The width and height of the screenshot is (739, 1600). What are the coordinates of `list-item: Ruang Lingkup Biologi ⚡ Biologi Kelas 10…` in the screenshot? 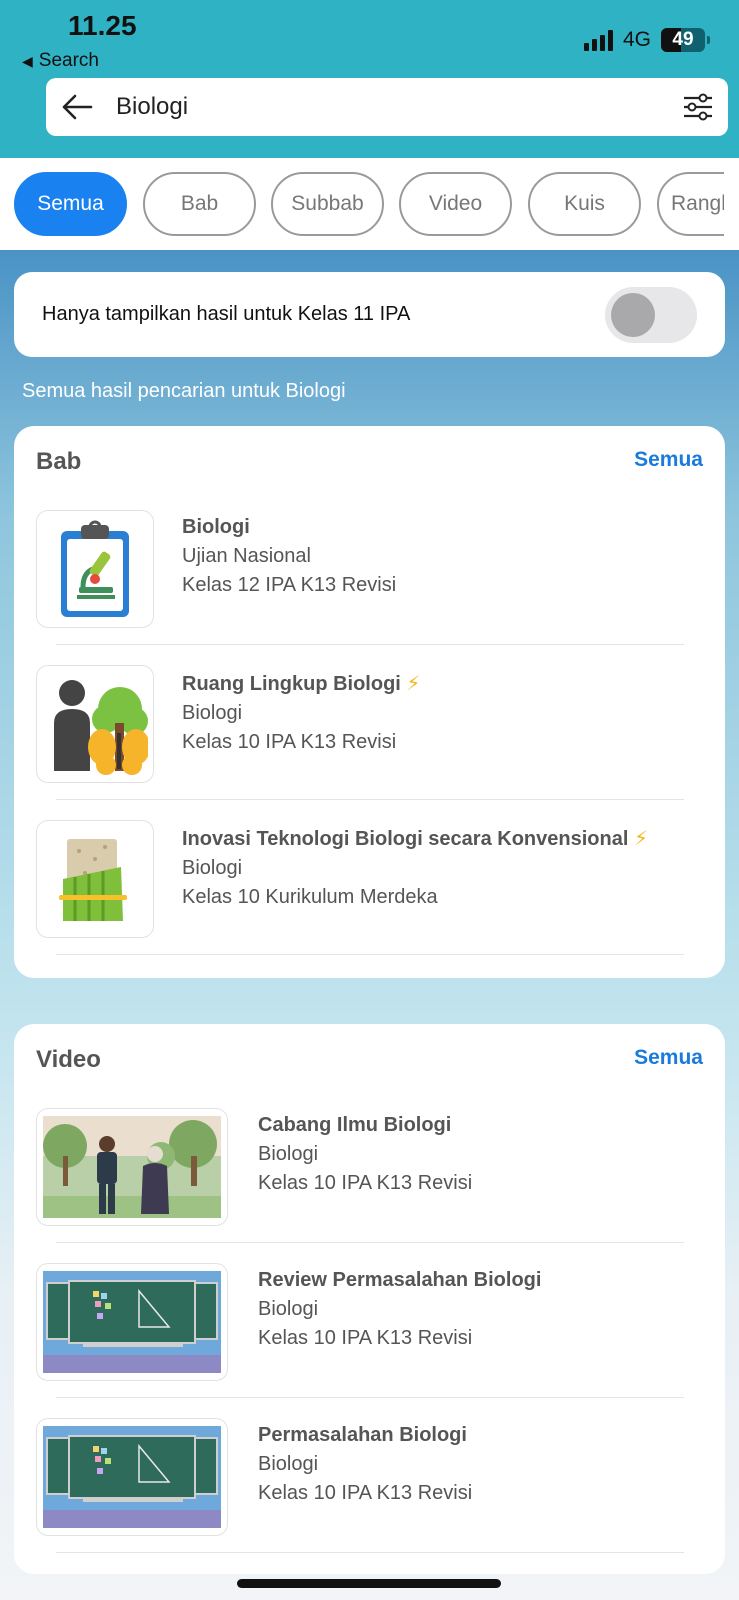 It's located at (370, 722).